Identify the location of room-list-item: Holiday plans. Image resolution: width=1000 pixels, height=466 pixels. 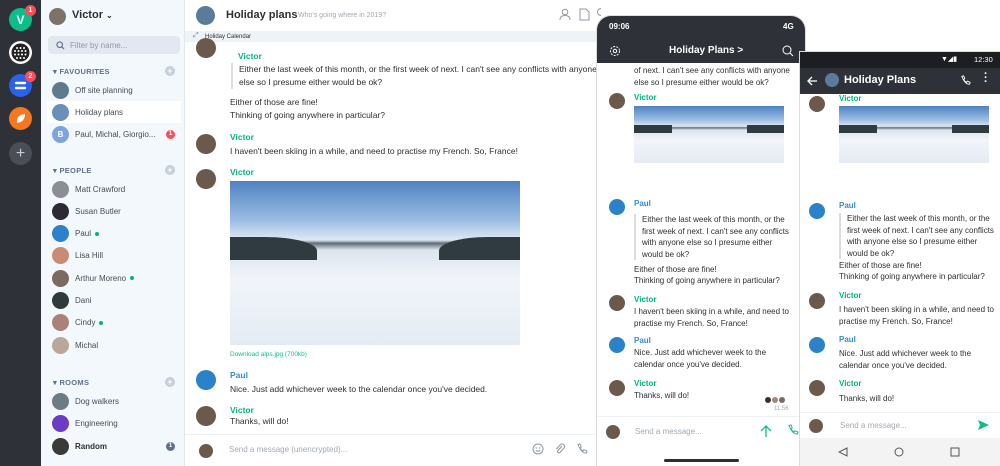
(114, 112).